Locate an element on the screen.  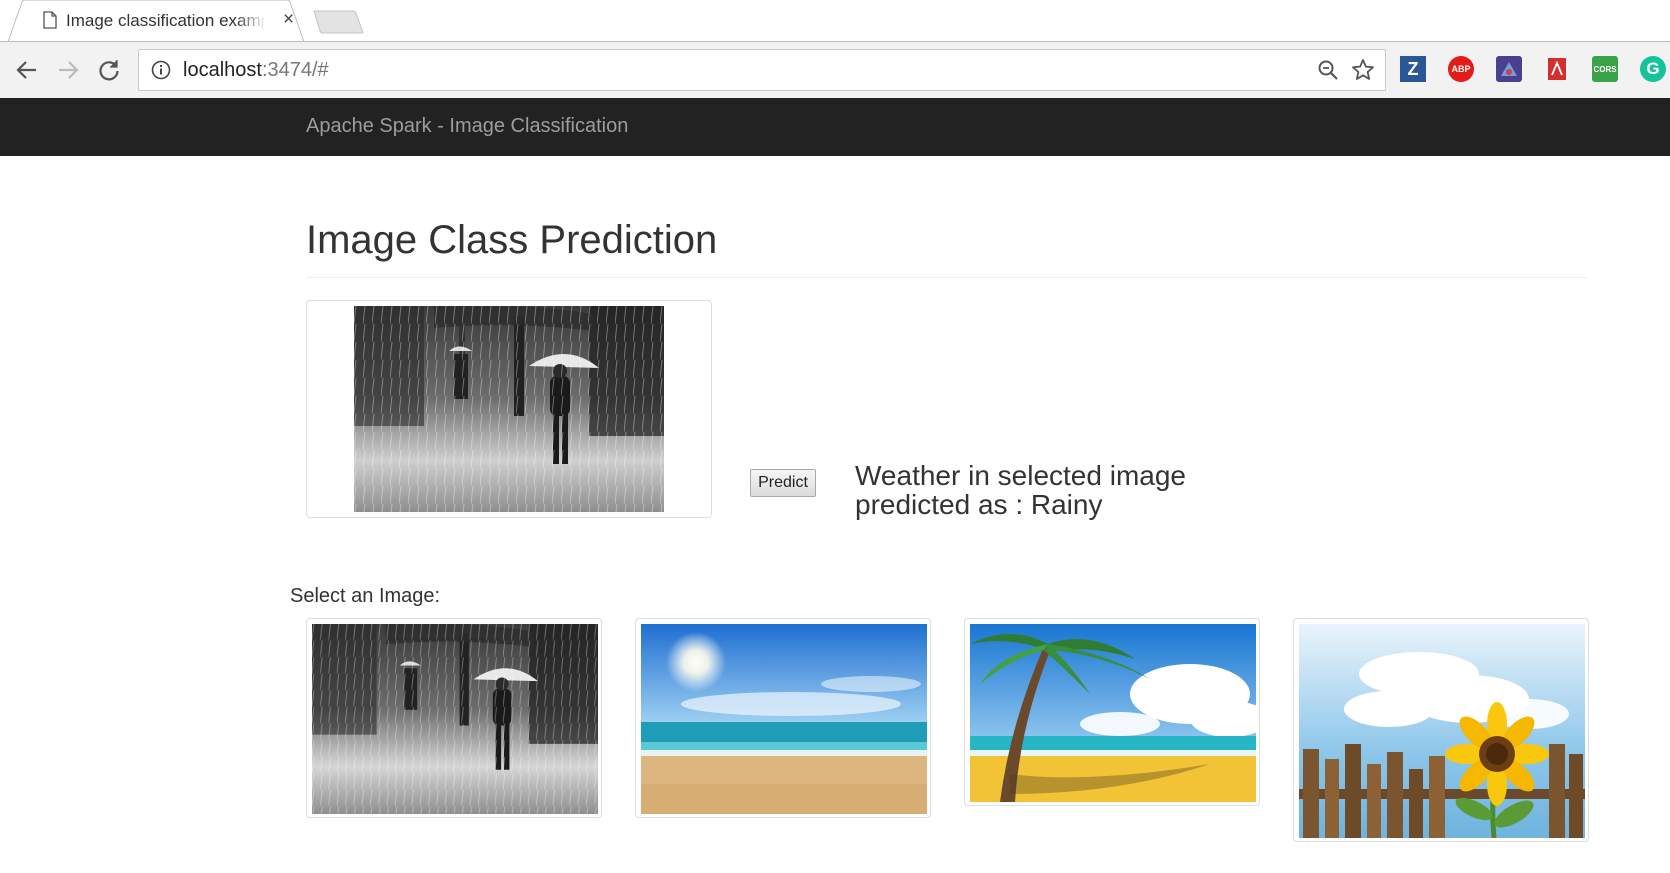
site-navbar: Apache Spark - Image Classification is located at coordinates (835, 127).